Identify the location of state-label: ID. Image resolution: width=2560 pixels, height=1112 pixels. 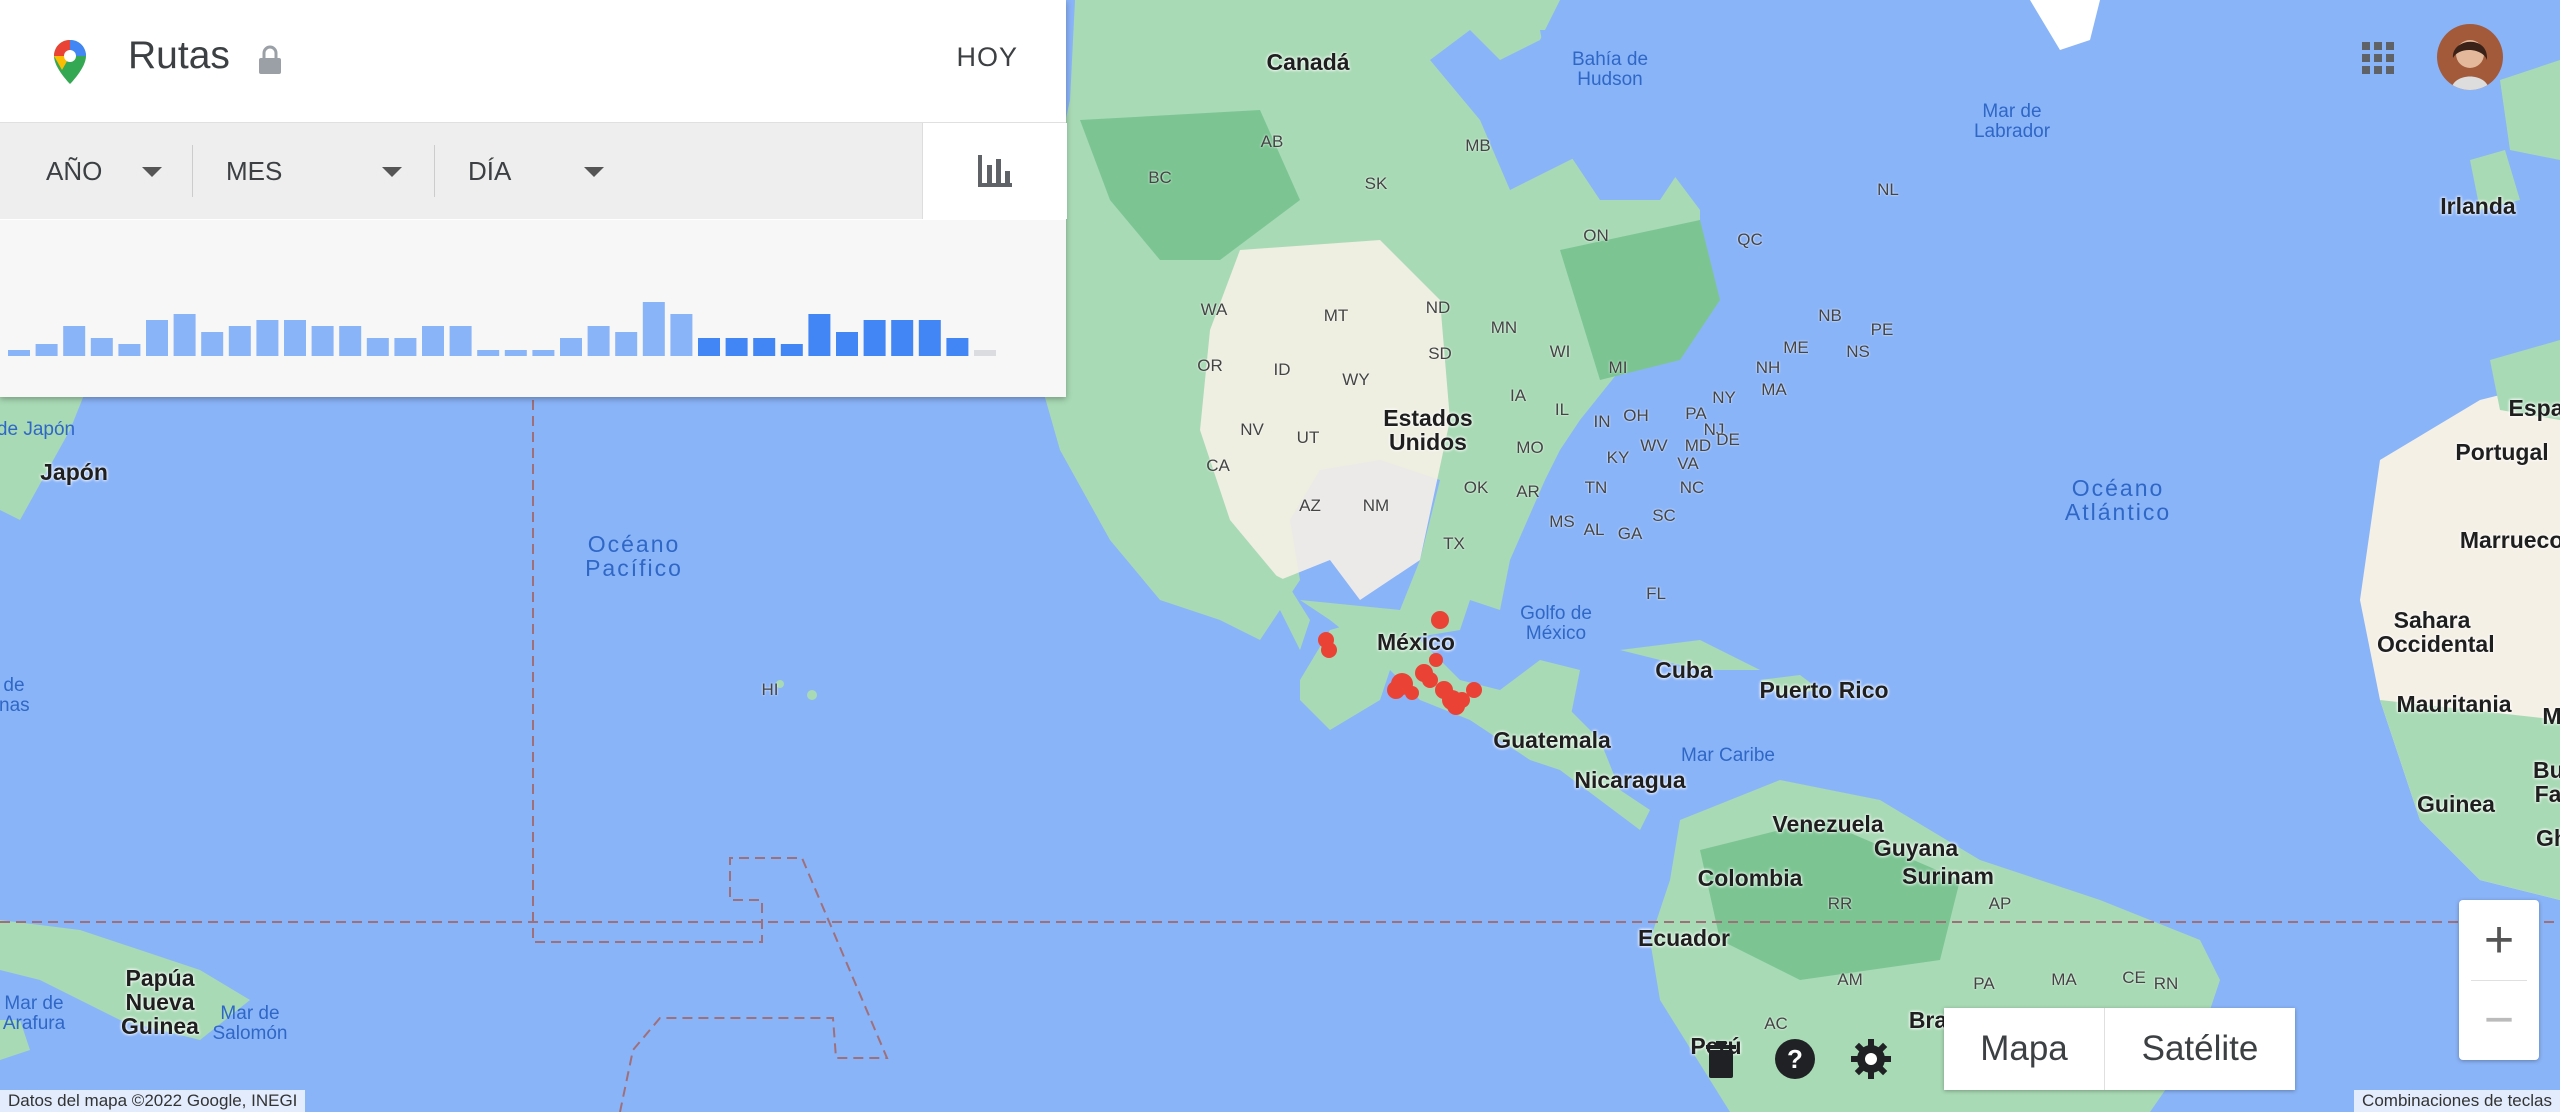
(1282, 370).